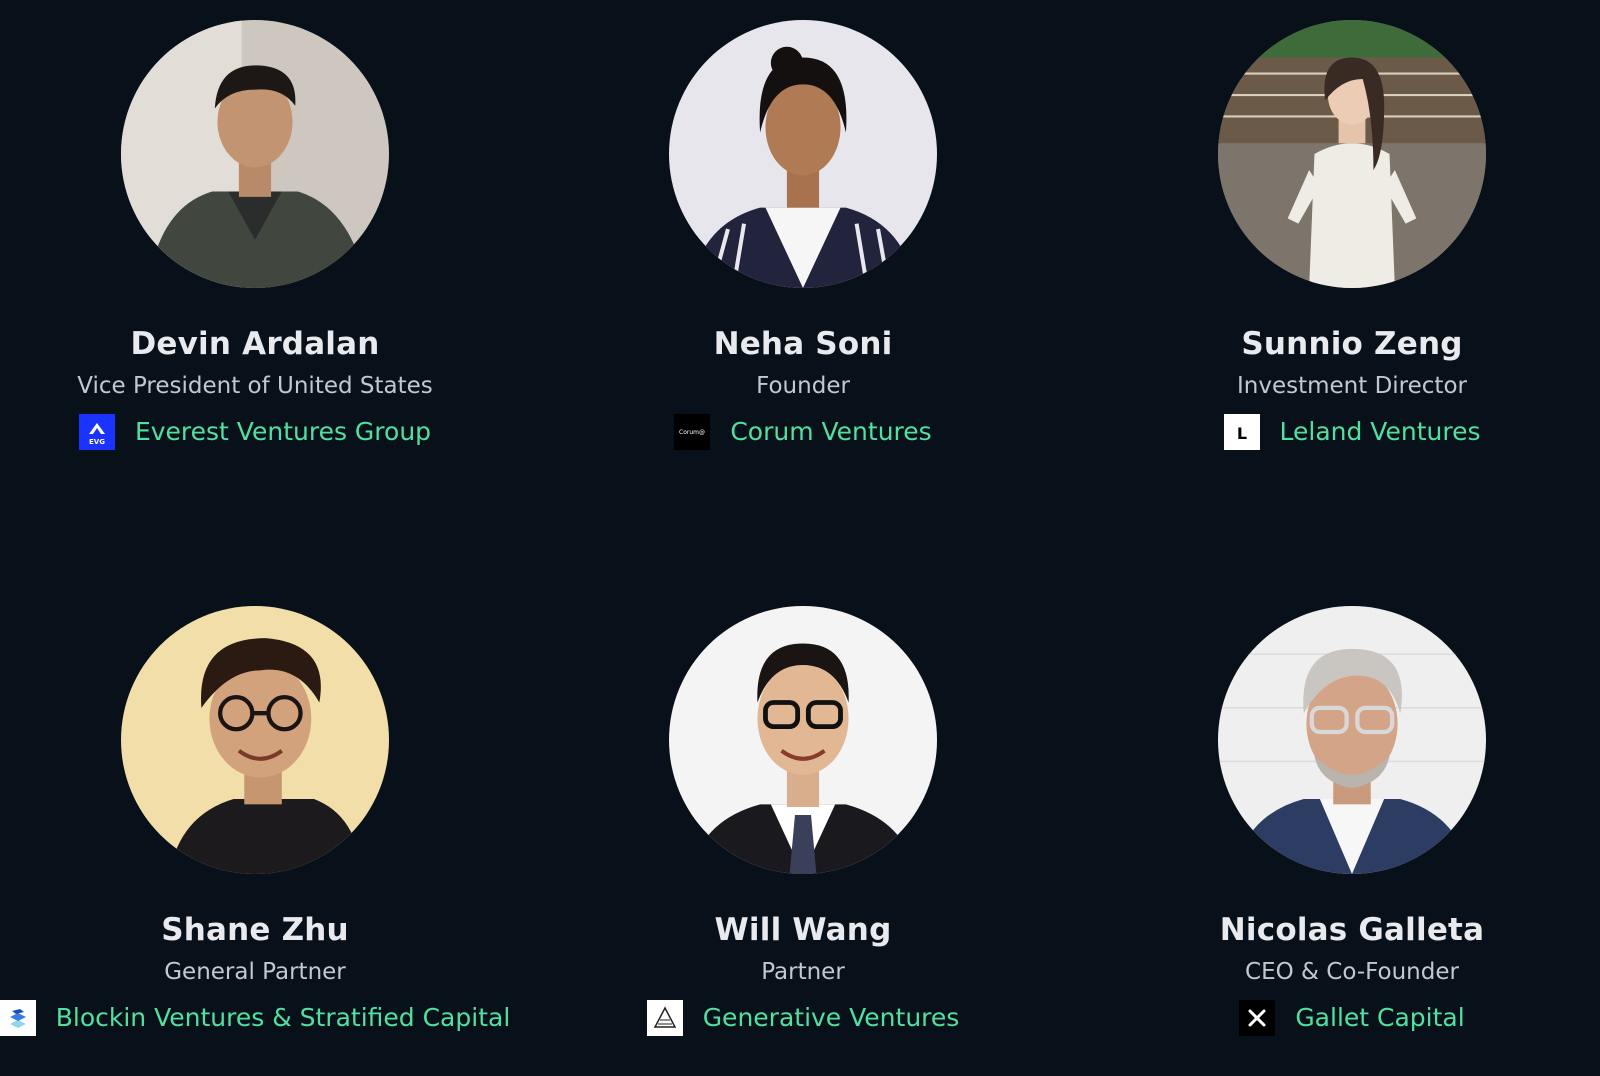 The image size is (1600, 1076). Describe the element at coordinates (831, 1017) in the screenshot. I see `company-name: Generative Ventures` at that location.